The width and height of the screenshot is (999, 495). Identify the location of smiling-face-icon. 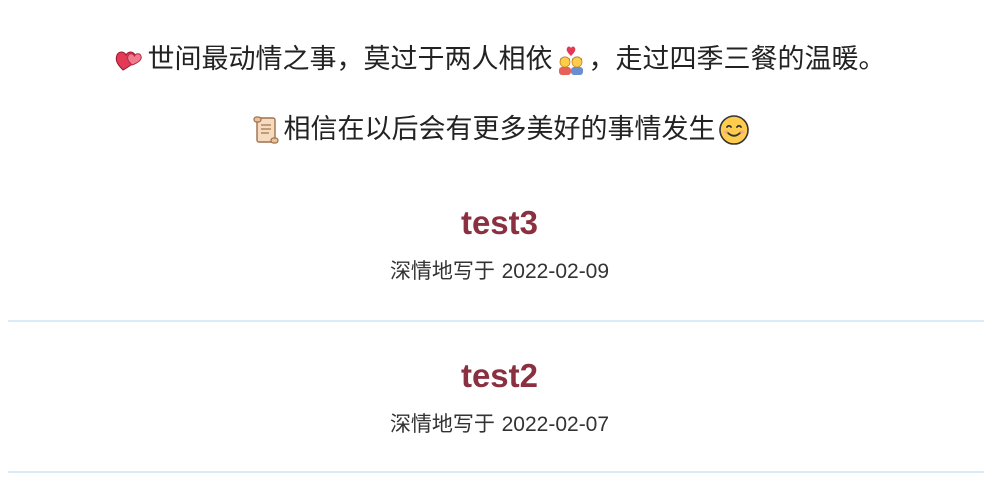
(734, 130).